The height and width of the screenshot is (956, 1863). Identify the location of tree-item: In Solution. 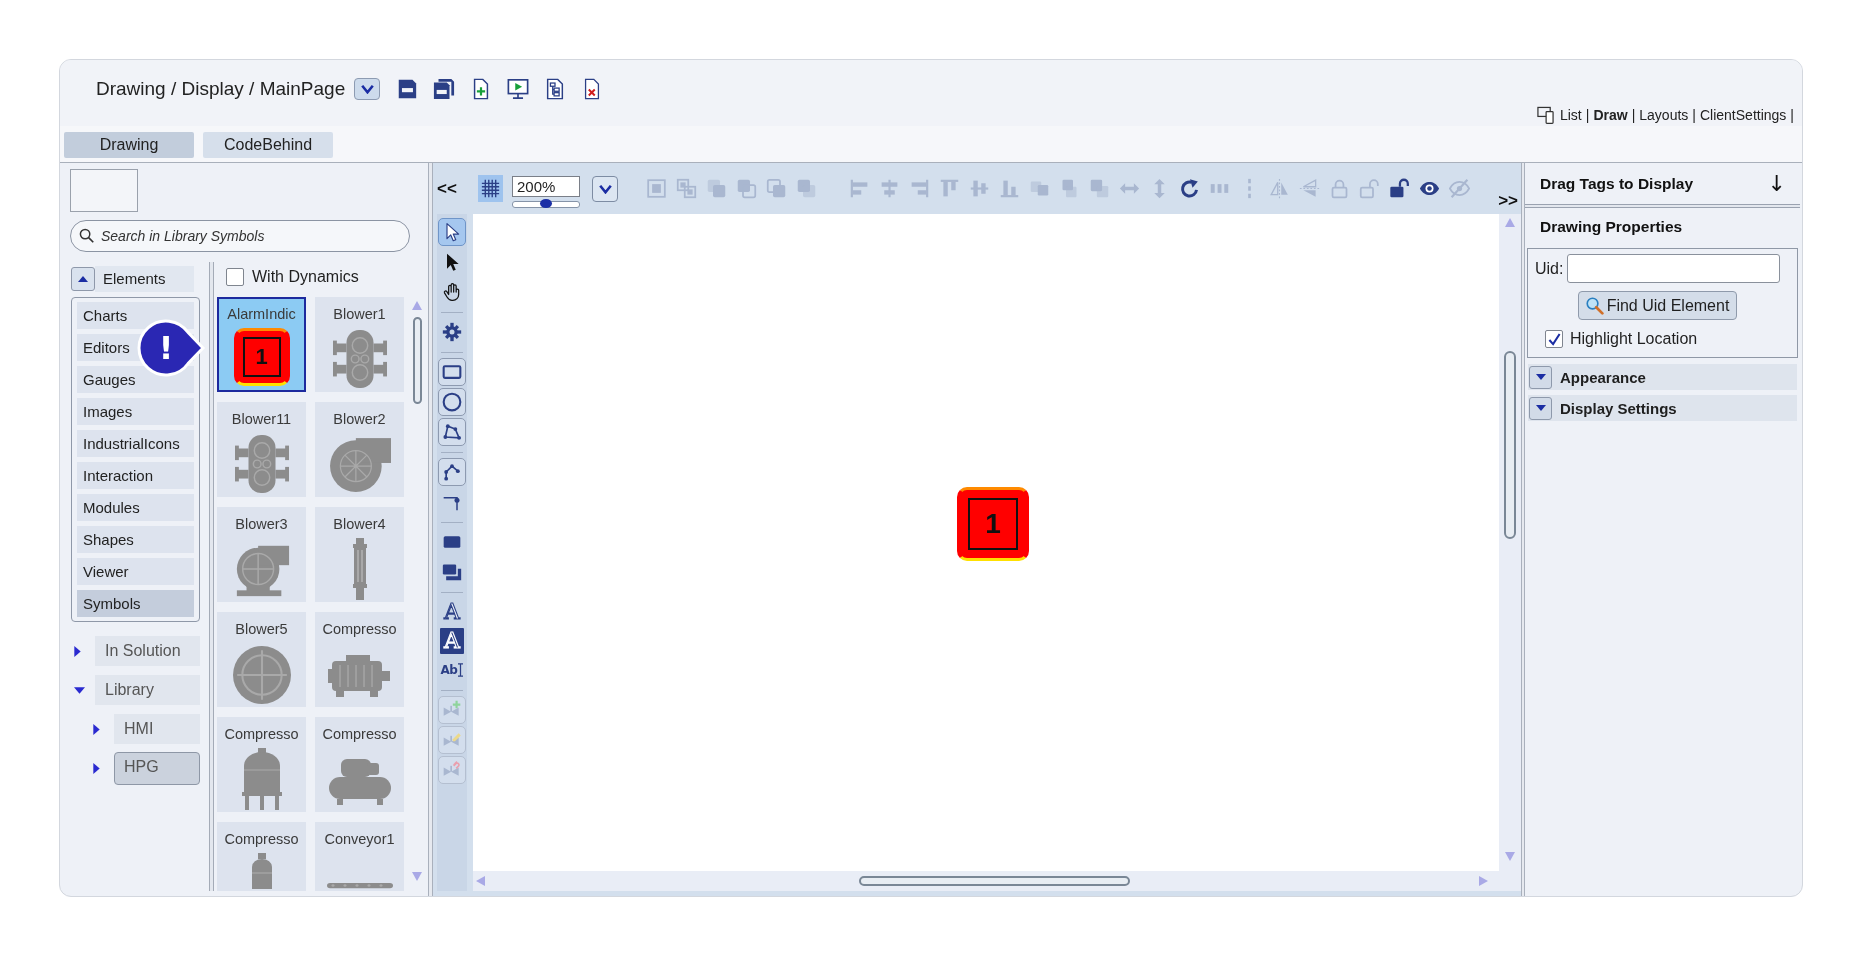
(147, 651).